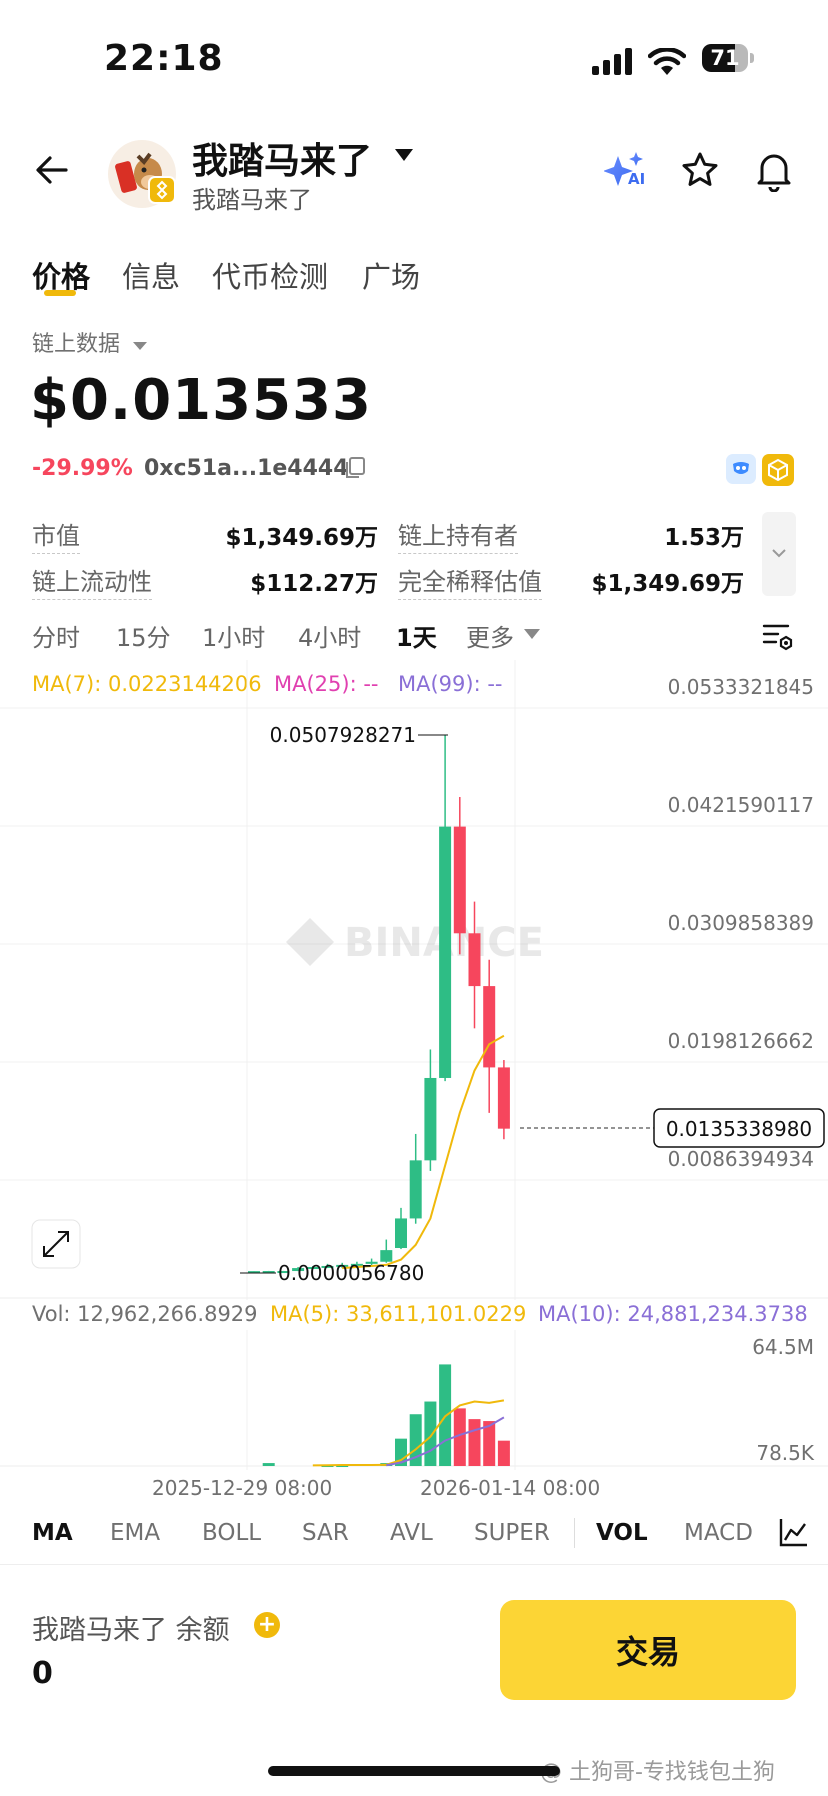  Describe the element at coordinates (470, 581) in the screenshot. I see `fdv-label: 完全稀释估值` at that location.